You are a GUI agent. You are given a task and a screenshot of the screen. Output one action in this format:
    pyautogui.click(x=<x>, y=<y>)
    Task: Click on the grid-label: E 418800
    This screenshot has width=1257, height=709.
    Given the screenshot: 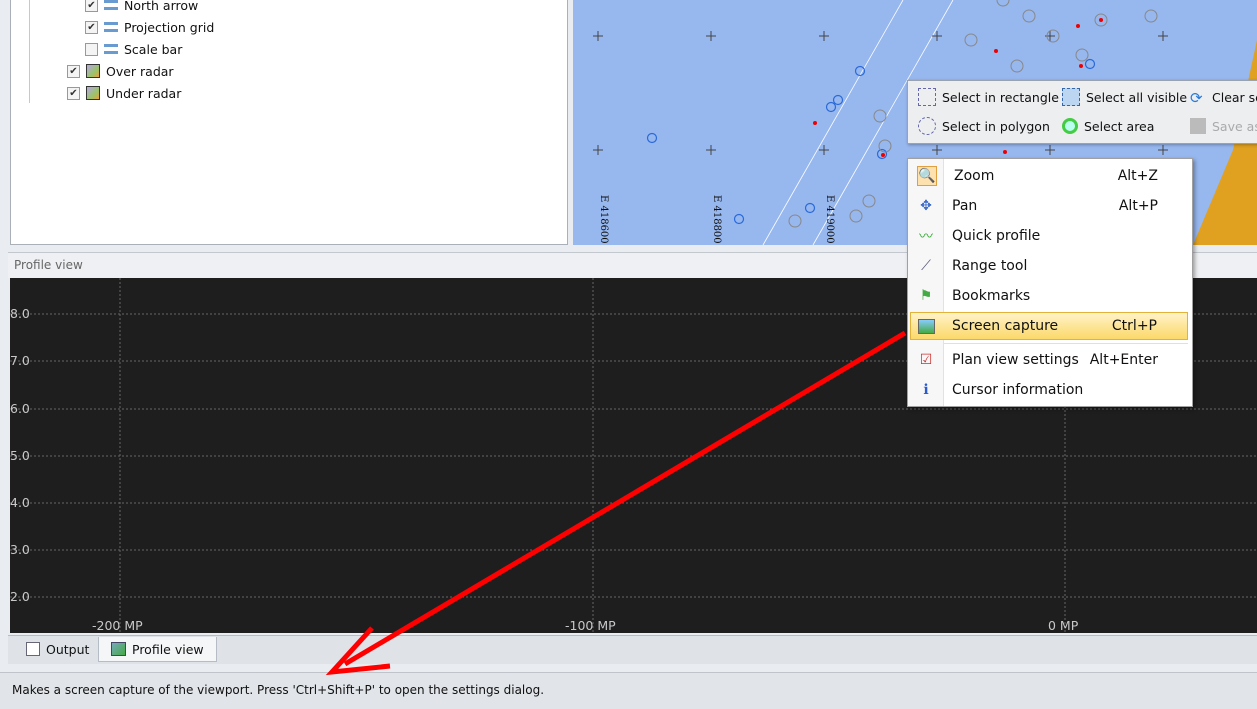 What is the action you would take?
    pyautogui.click(x=716, y=219)
    